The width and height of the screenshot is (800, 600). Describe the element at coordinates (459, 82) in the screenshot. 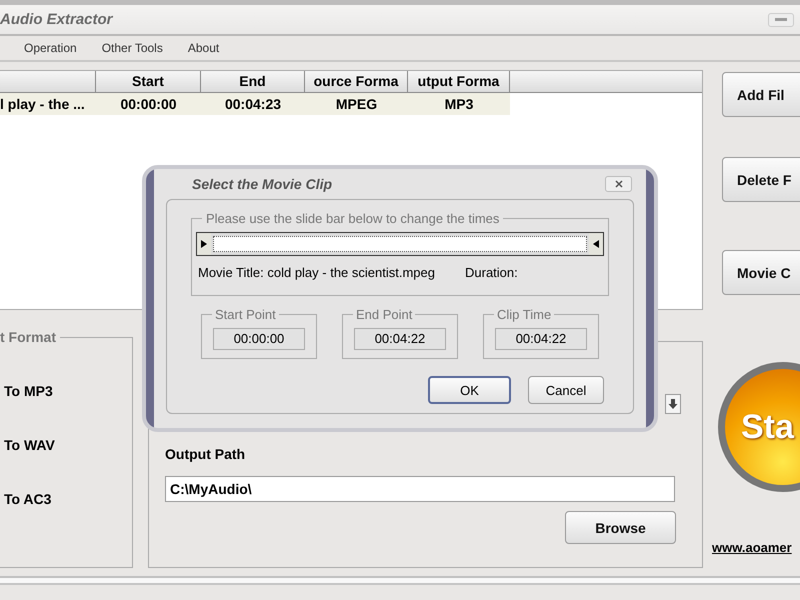

I see `column-header: utput Forma` at that location.